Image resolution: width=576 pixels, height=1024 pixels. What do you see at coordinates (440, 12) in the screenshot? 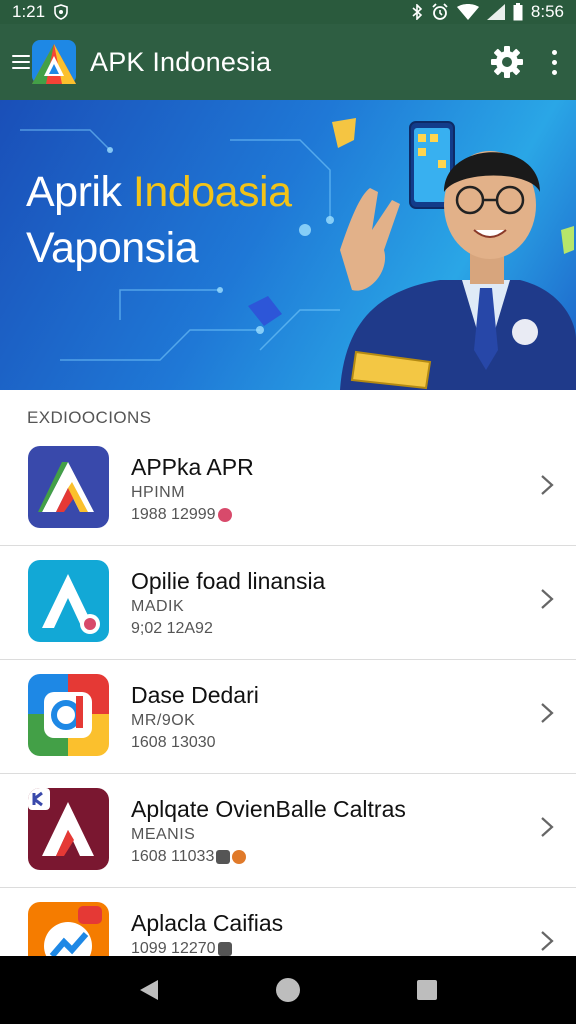
I see `alarm-icon` at bounding box center [440, 12].